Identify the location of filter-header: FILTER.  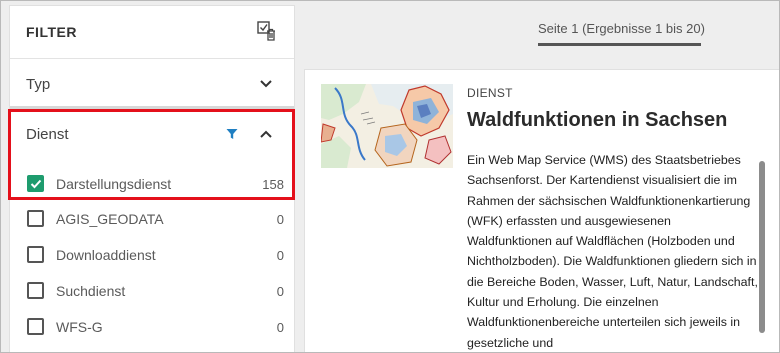
(152, 31).